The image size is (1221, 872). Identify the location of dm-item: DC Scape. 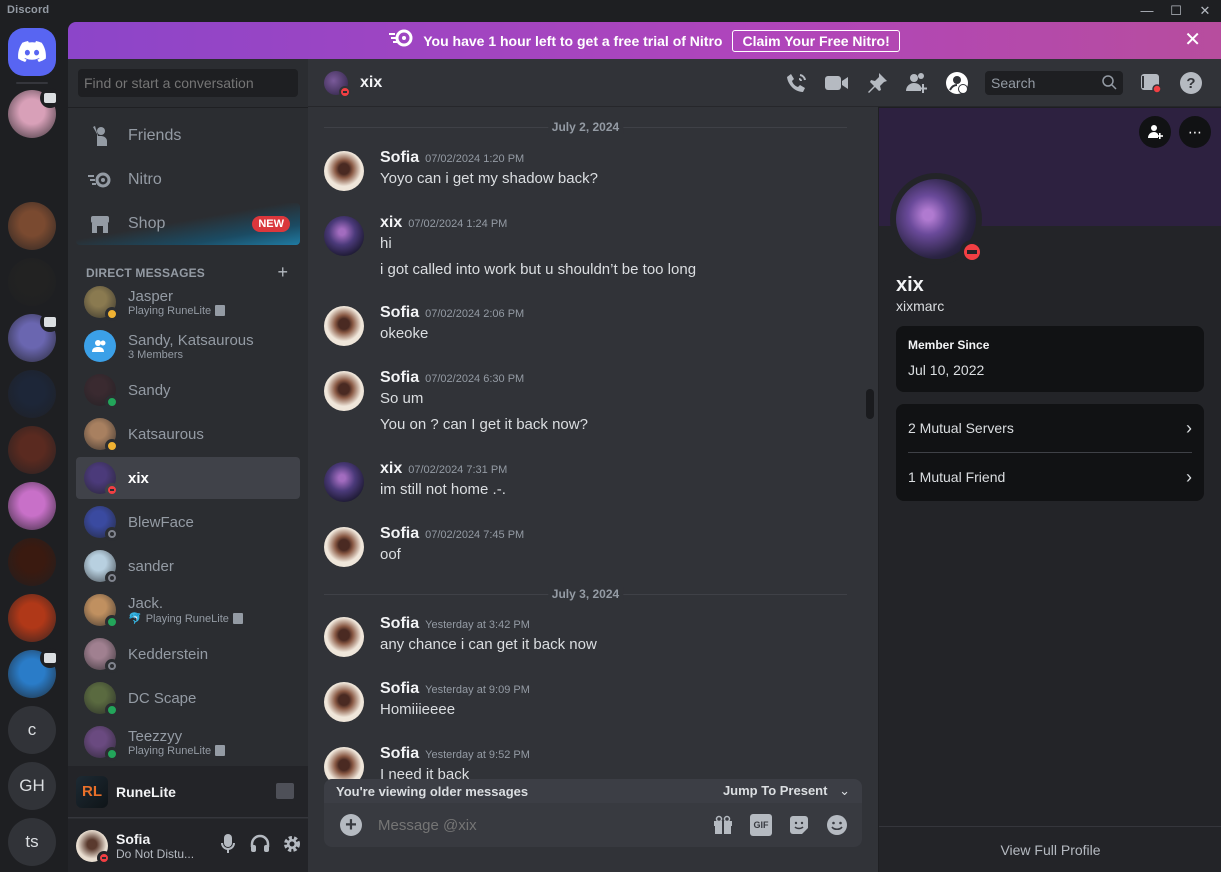
(188, 698).